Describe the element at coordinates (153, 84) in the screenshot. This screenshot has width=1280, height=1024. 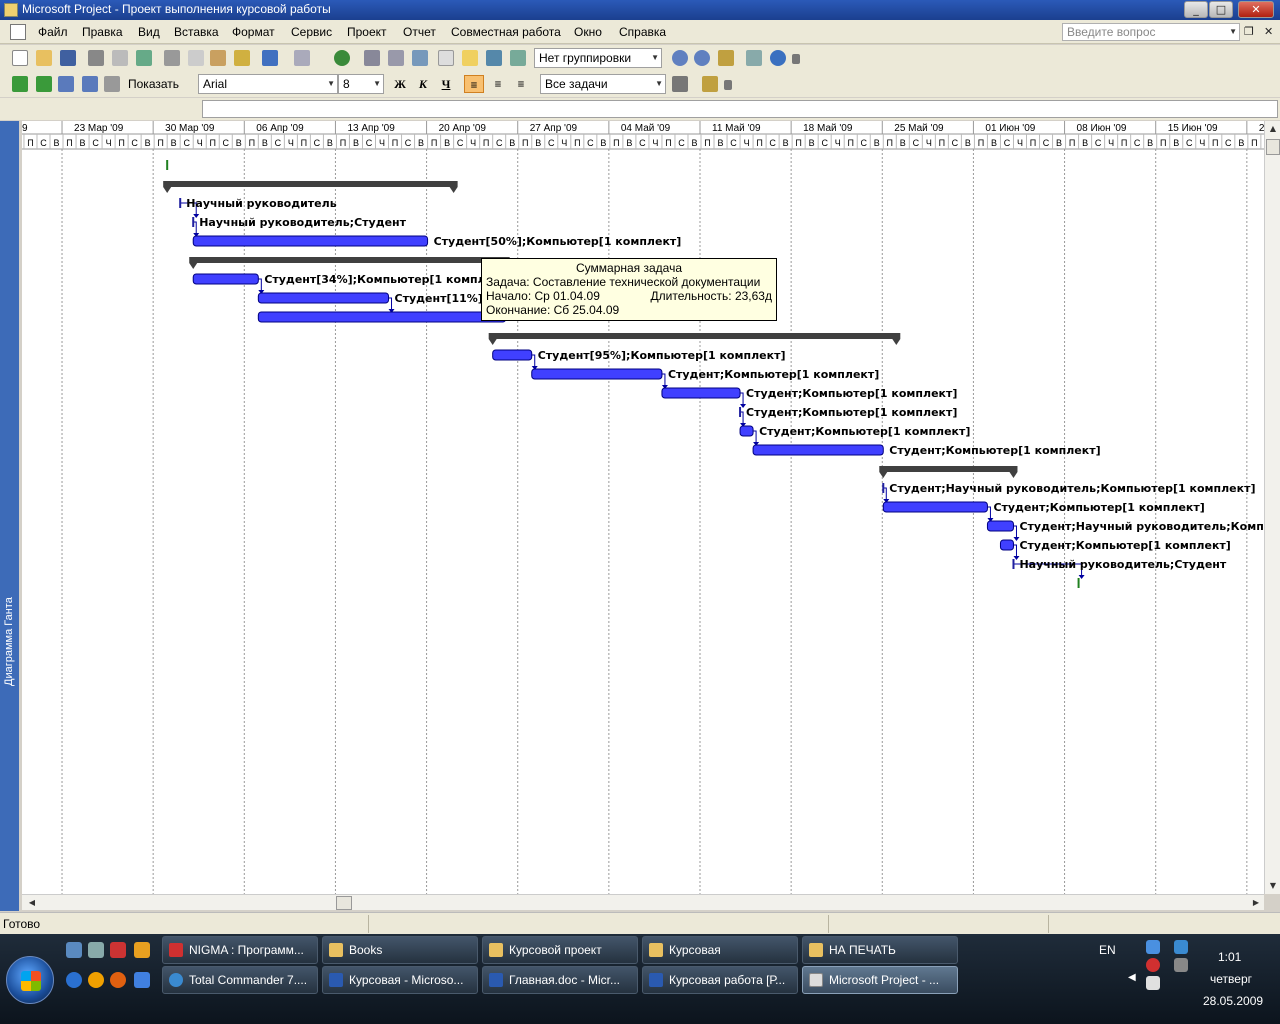
I see `show-button: Показать` at that location.